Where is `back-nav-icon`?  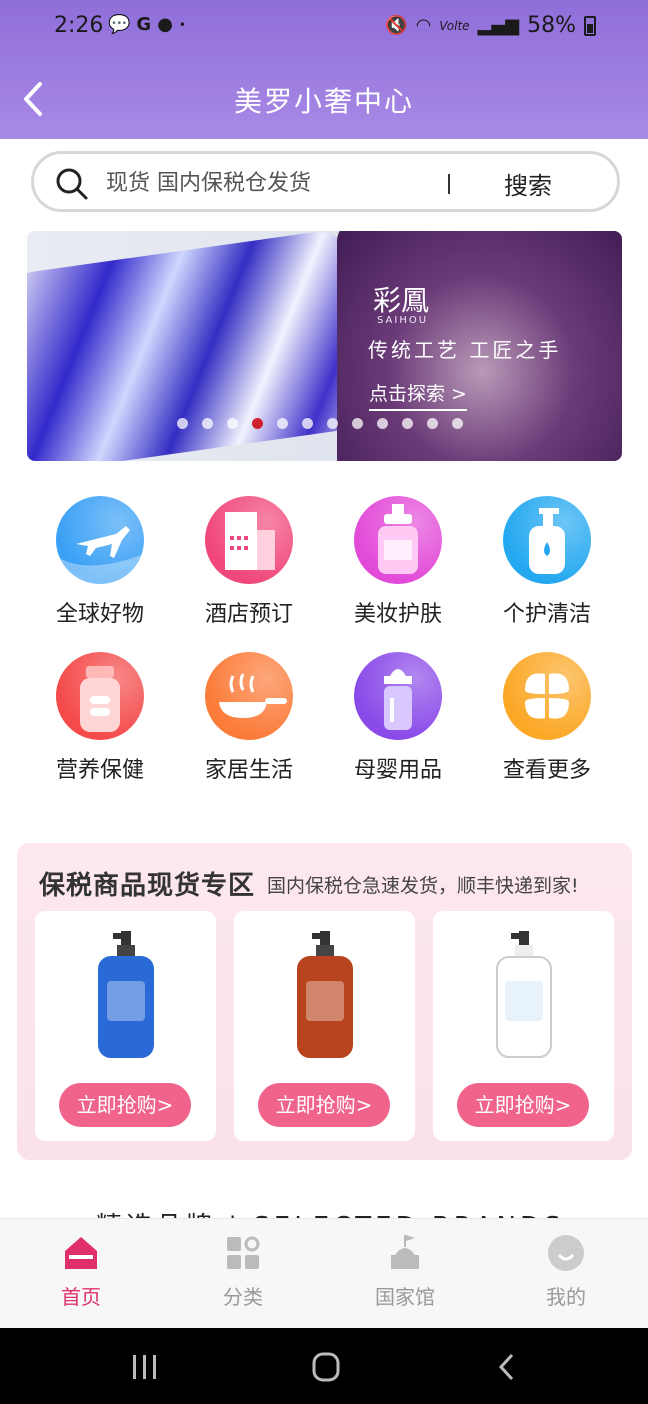 back-nav-icon is located at coordinates (508, 1367).